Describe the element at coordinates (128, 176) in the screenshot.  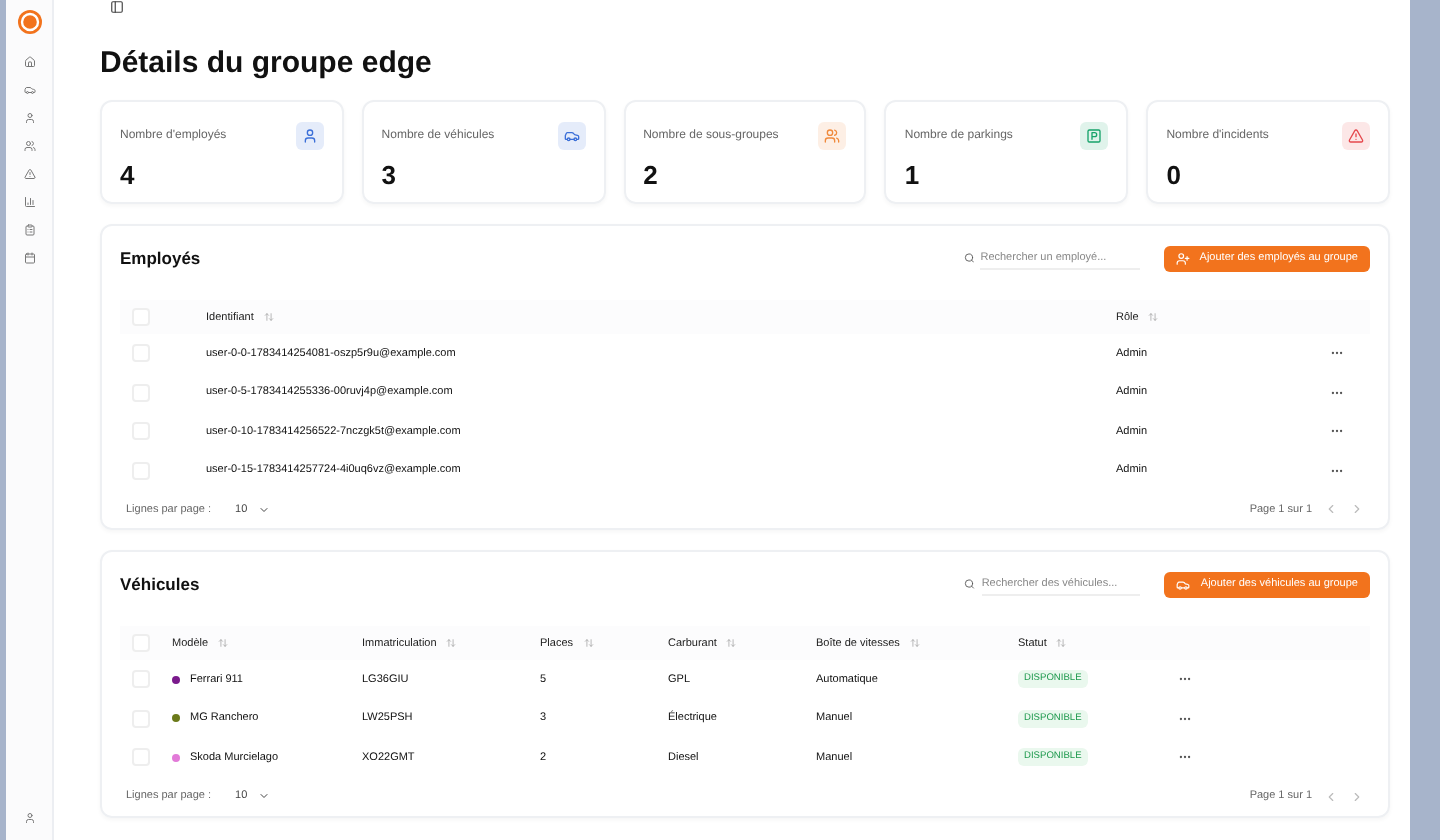
I see `stat-value: 4` at that location.